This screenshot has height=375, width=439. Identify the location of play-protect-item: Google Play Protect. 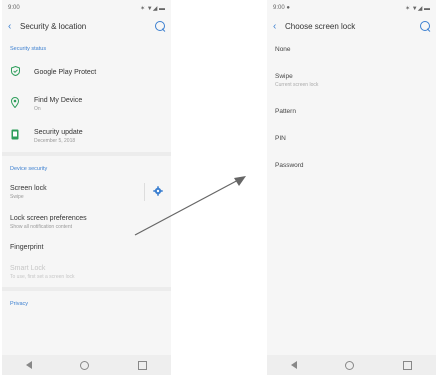
(86, 72).